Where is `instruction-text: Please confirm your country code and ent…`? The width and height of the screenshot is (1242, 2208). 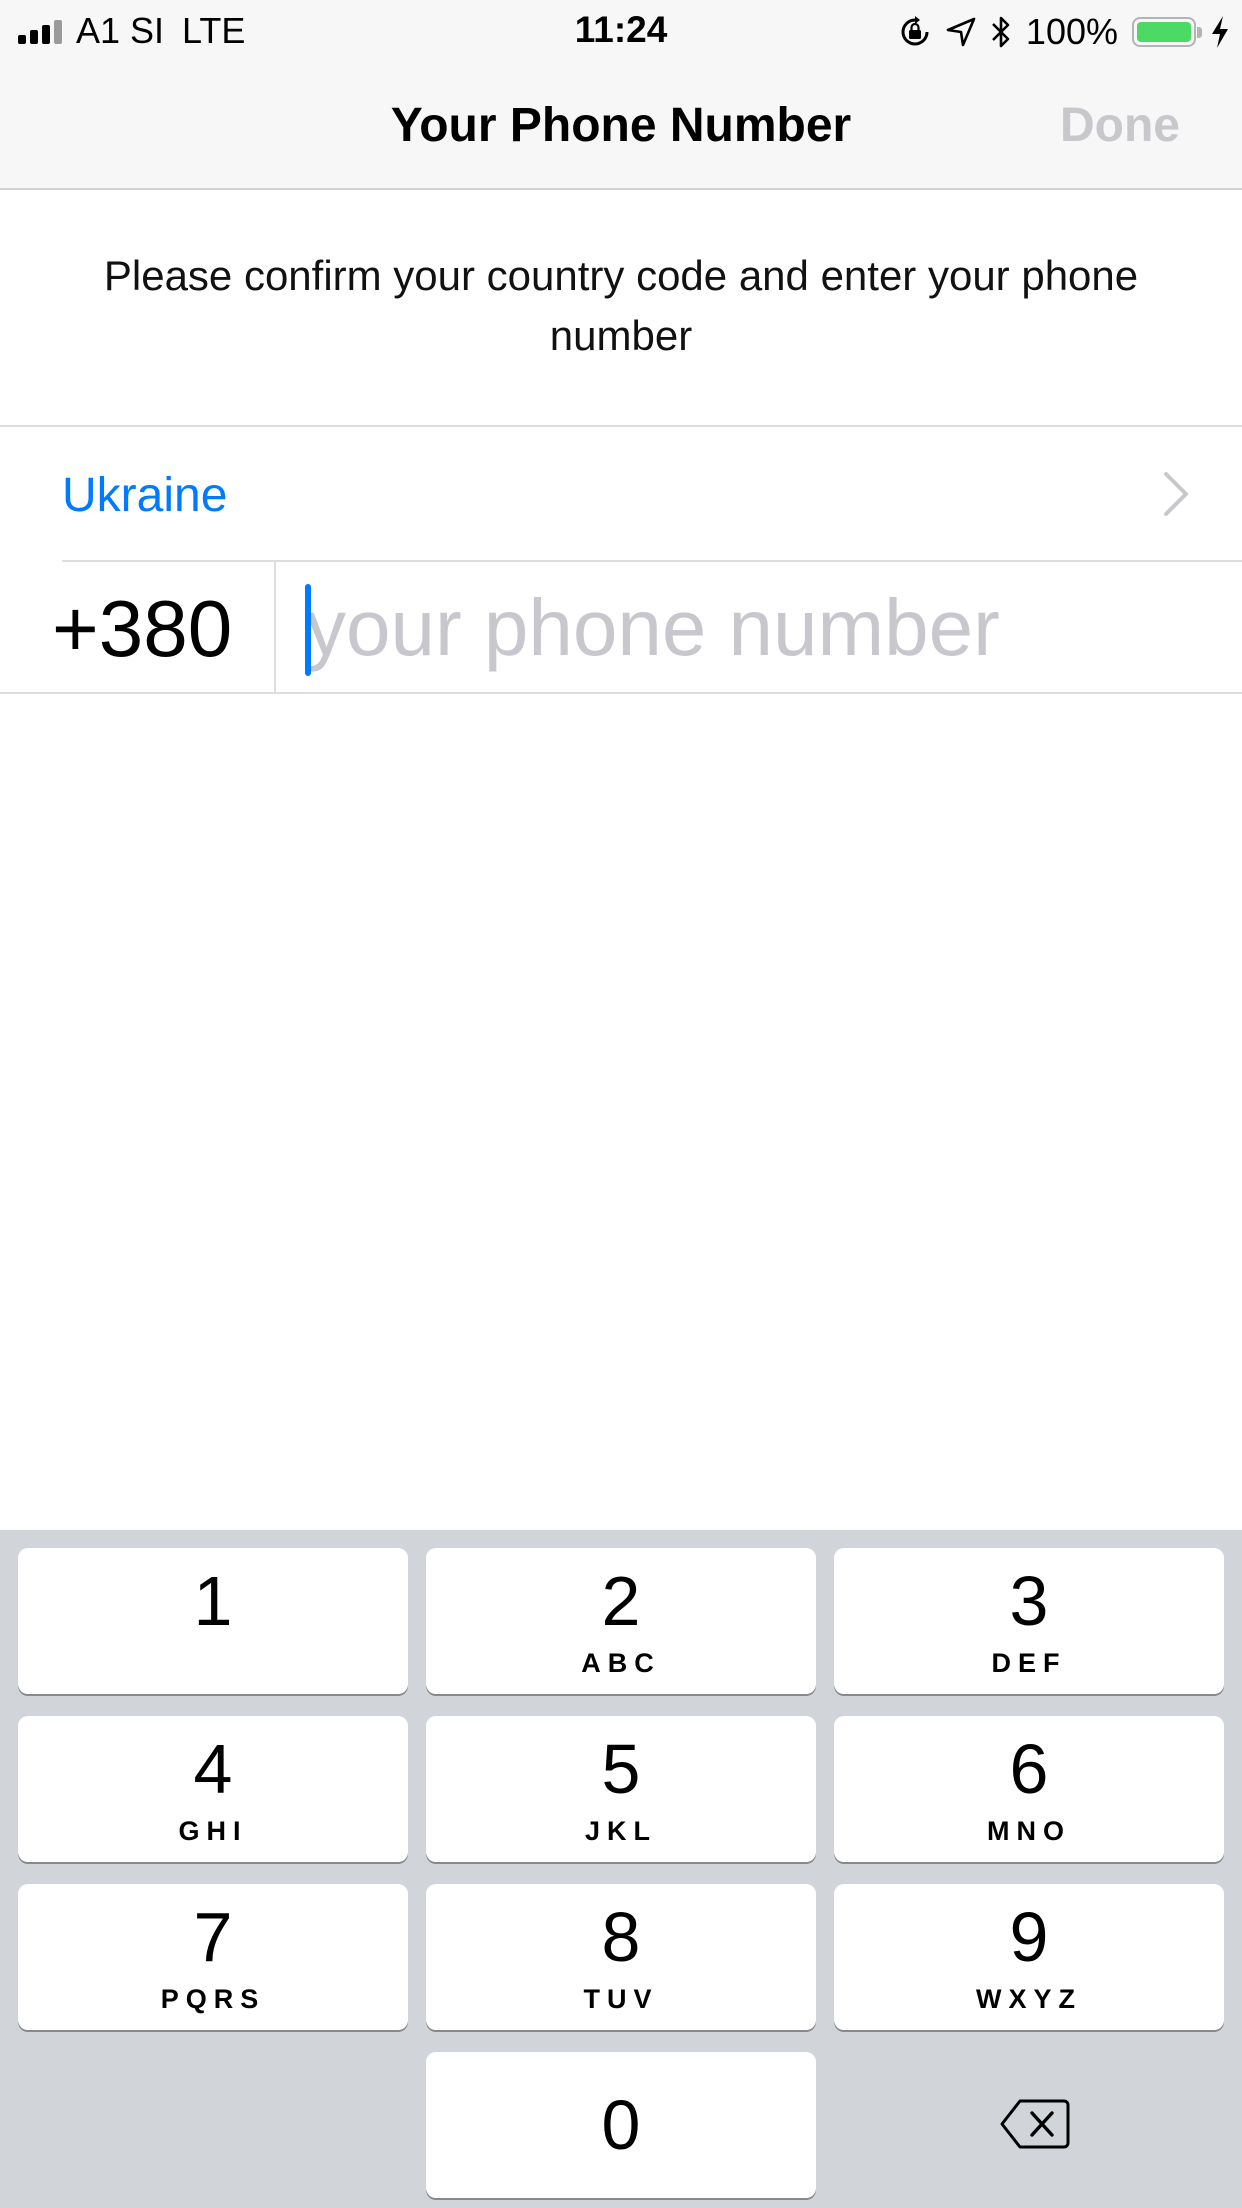 instruction-text: Please confirm your country code and ent… is located at coordinates (621, 305).